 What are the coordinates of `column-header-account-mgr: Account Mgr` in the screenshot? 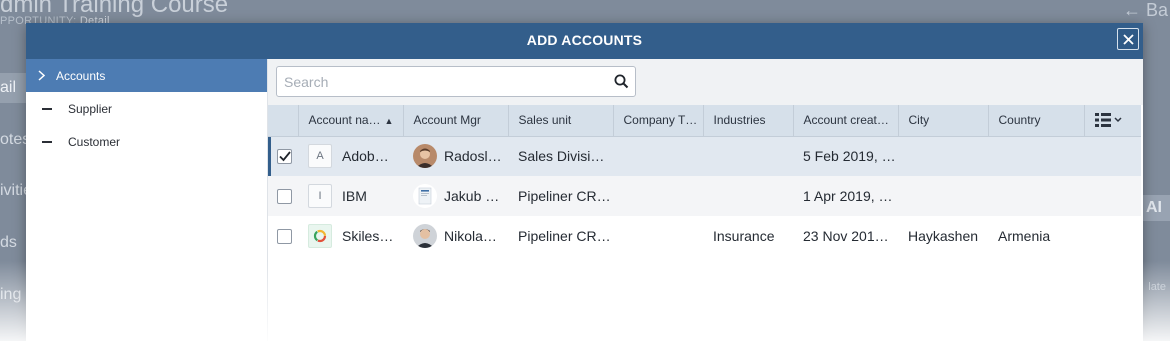 It's located at (456, 121).